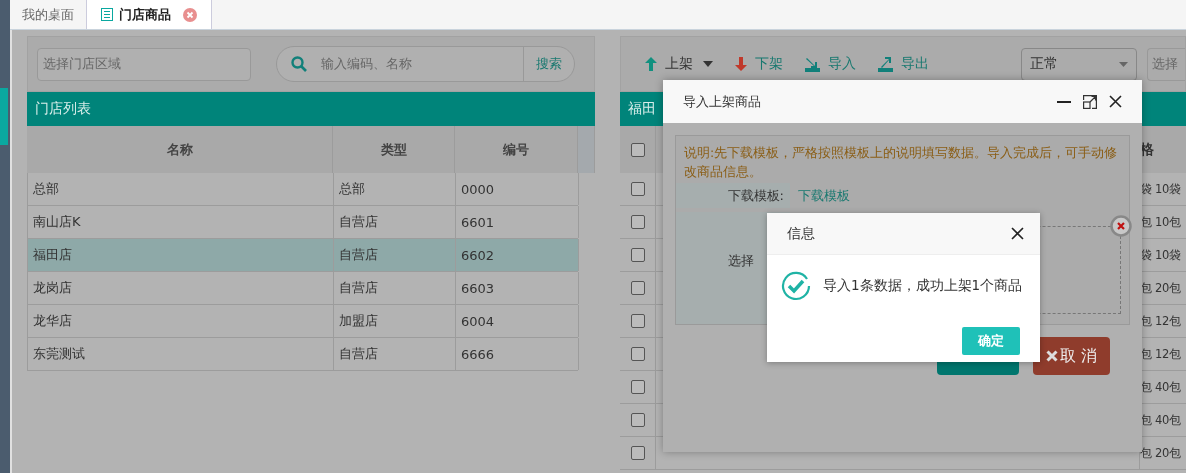  I want to click on table-row: 福田店 自营店 6602, so click(302, 255).